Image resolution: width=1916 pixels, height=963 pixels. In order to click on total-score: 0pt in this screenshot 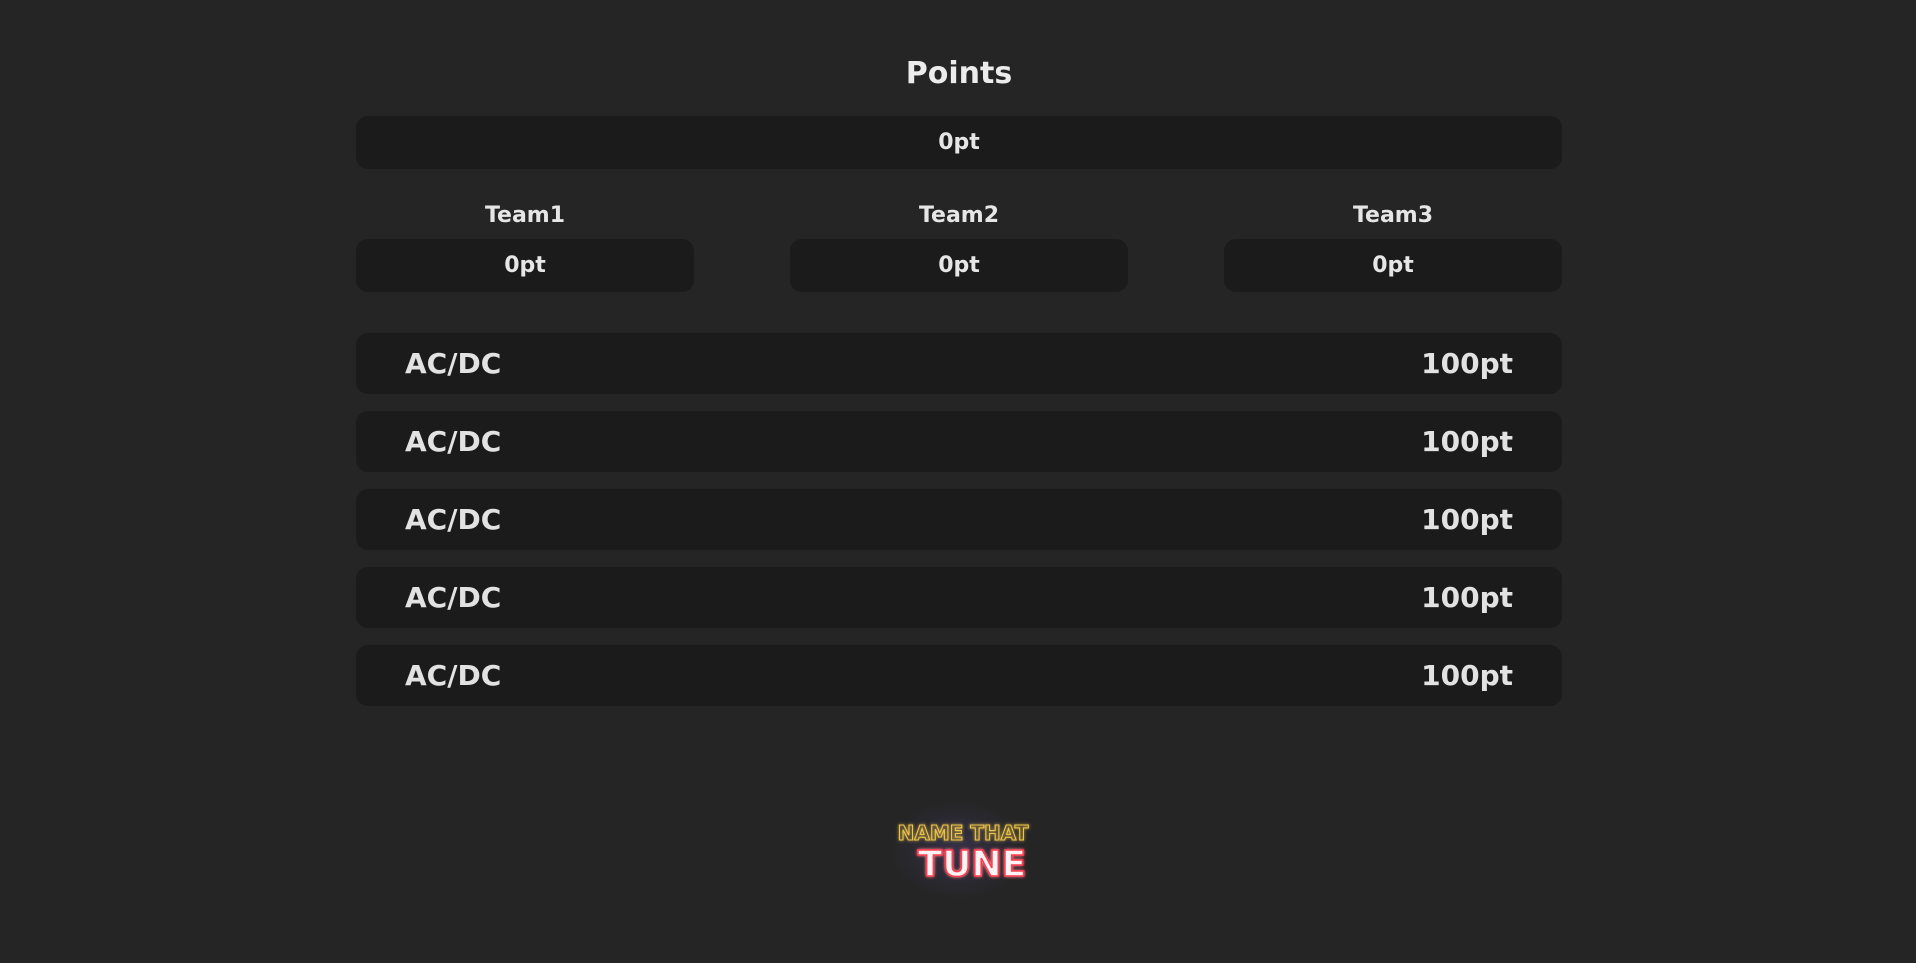, I will do `click(959, 142)`.